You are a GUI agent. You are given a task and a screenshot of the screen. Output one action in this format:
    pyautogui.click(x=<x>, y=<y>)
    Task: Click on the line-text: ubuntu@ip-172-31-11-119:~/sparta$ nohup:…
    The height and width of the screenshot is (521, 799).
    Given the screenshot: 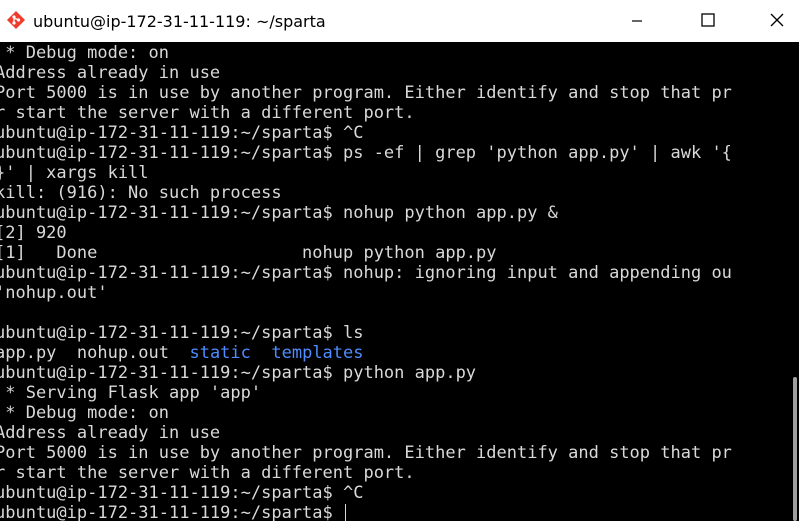 What is the action you would take?
    pyautogui.click(x=366, y=273)
    